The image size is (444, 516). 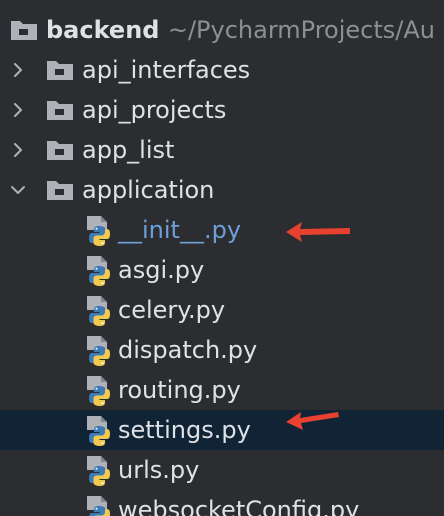 I want to click on file-label: __init__.py, so click(x=180, y=230).